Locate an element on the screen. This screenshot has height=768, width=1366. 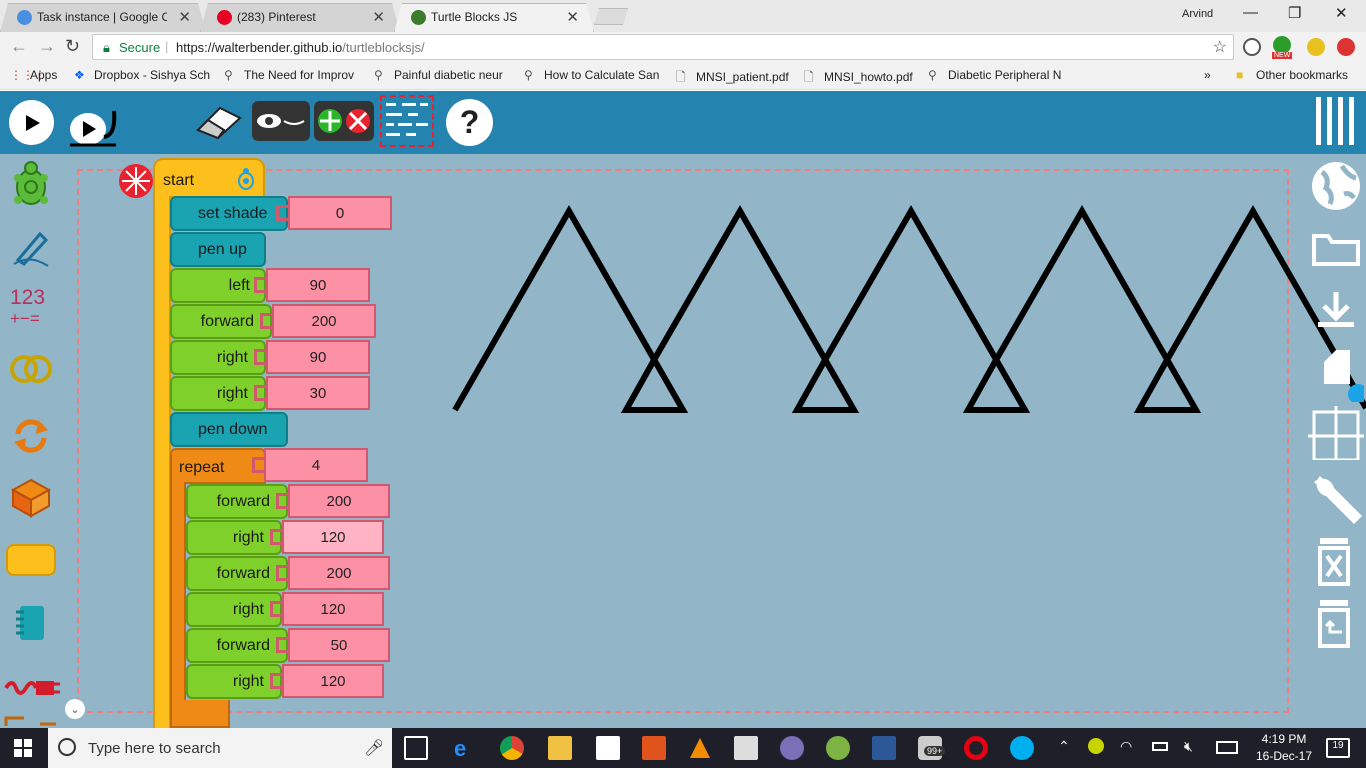
extras-palette-icon is located at coordinates (31, 498).